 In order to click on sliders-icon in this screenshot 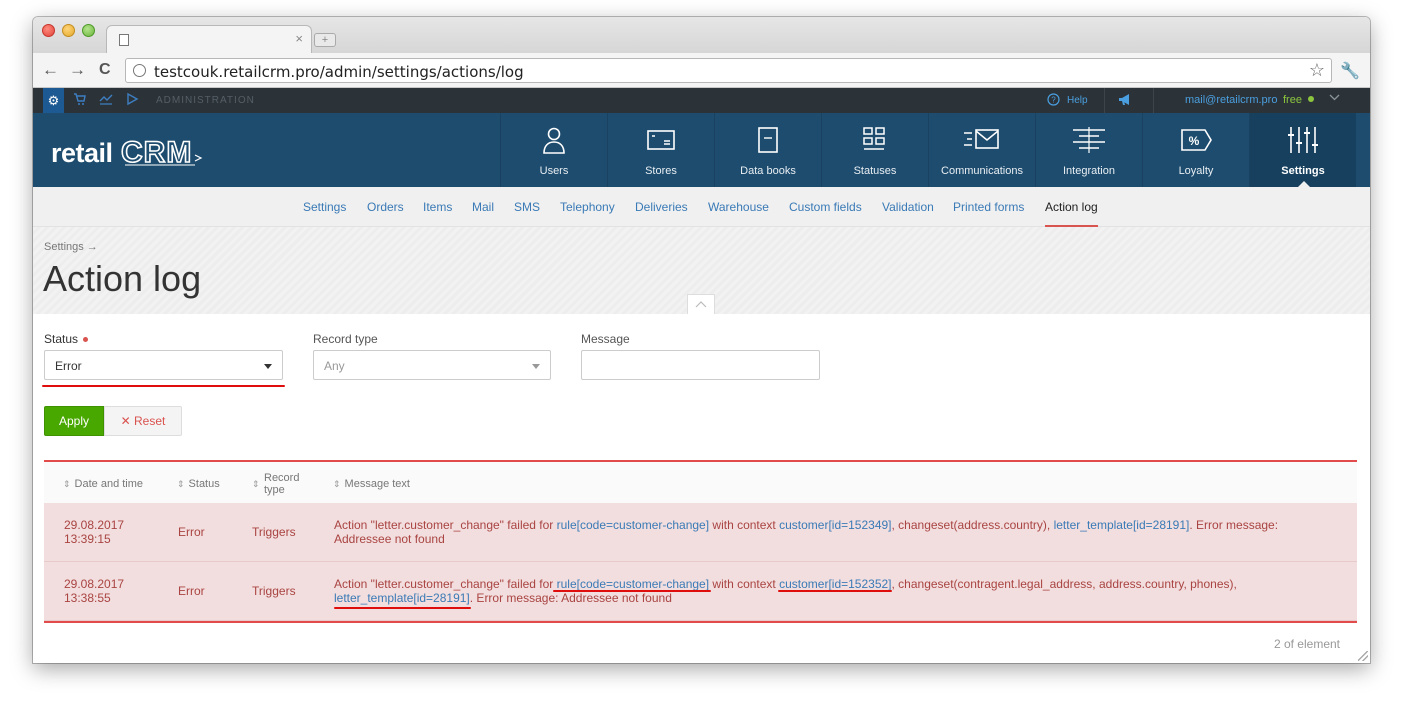, I will do `click(1303, 140)`.